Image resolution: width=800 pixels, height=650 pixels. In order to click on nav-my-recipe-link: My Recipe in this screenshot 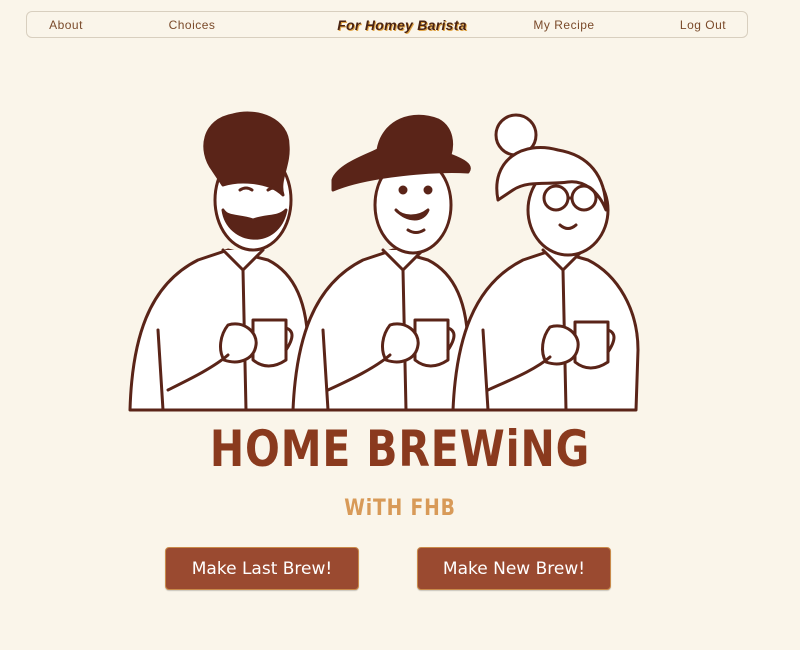, I will do `click(563, 25)`.